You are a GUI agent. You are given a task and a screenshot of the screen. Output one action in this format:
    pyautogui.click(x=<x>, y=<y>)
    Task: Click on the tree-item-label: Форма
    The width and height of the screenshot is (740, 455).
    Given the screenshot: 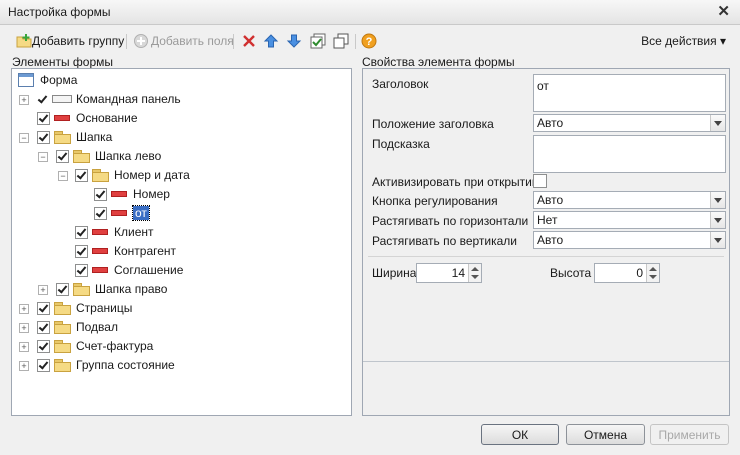 What is the action you would take?
    pyautogui.click(x=59, y=80)
    